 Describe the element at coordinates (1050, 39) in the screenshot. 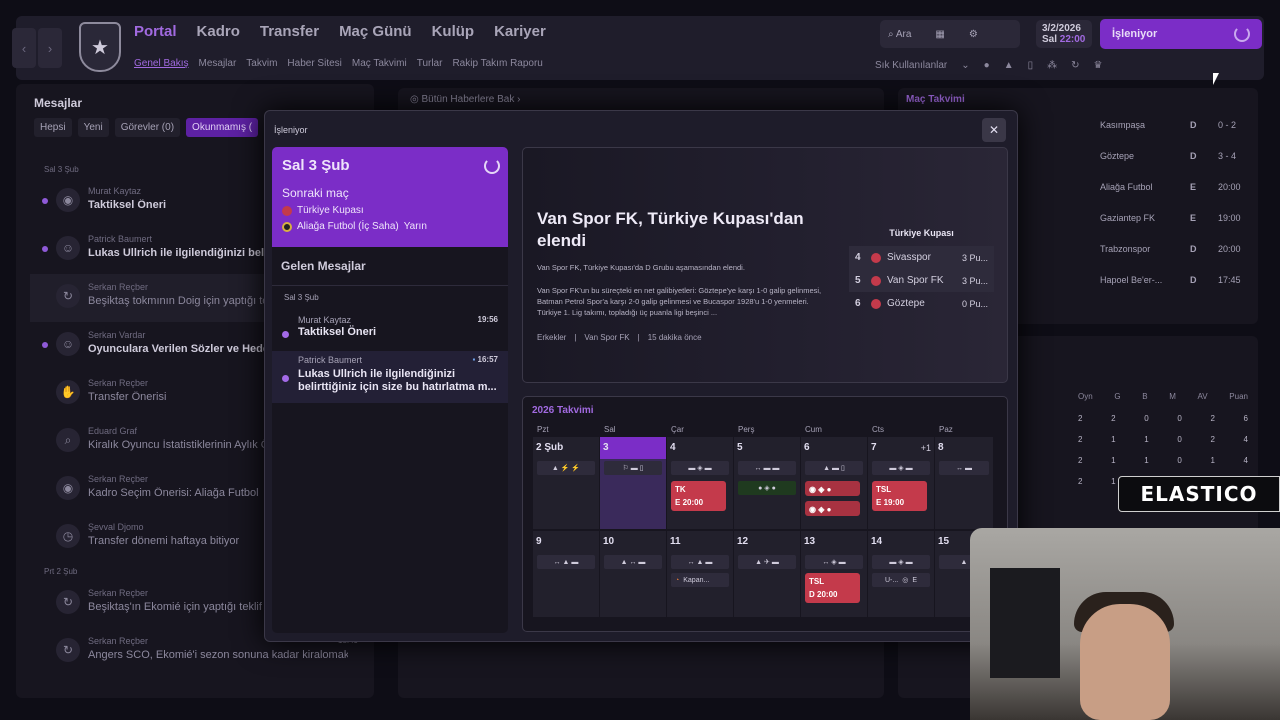

I see `day-text: Sal` at that location.